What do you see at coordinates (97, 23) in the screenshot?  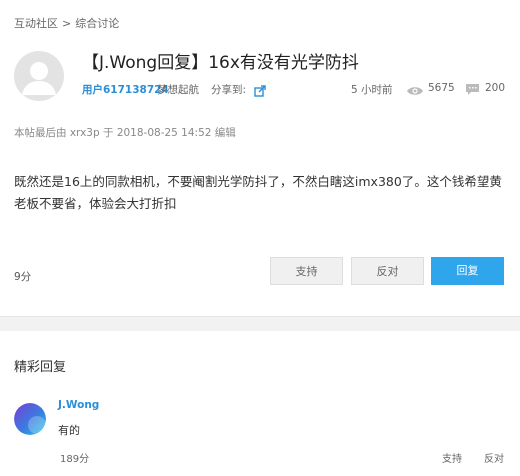 I see `breadcrumb-item-general: 综合讨论` at bounding box center [97, 23].